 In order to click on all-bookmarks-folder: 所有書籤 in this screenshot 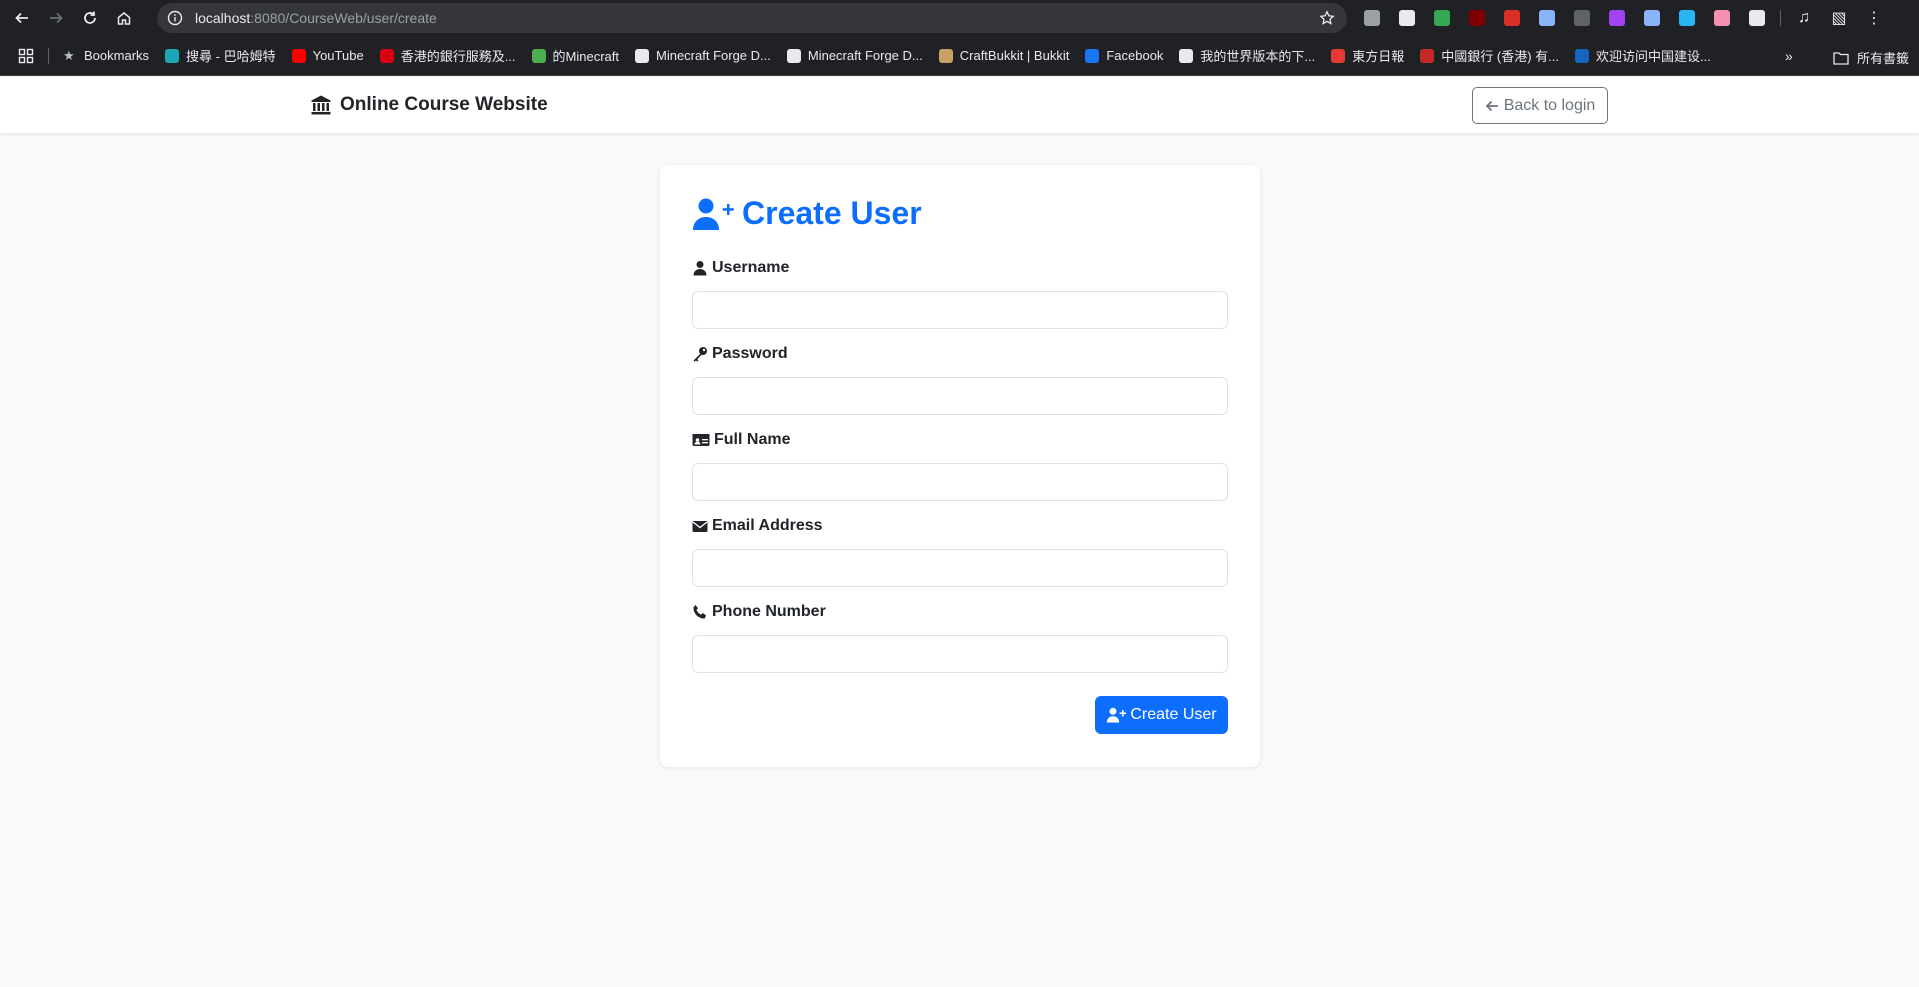, I will do `click(1871, 57)`.